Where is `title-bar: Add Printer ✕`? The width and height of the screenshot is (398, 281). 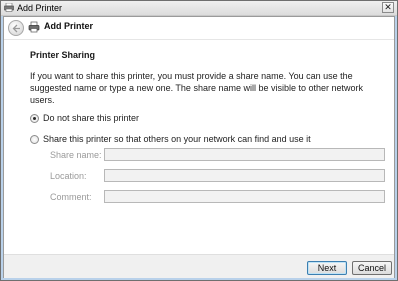 title-bar: Add Printer ✕ is located at coordinates (199, 8).